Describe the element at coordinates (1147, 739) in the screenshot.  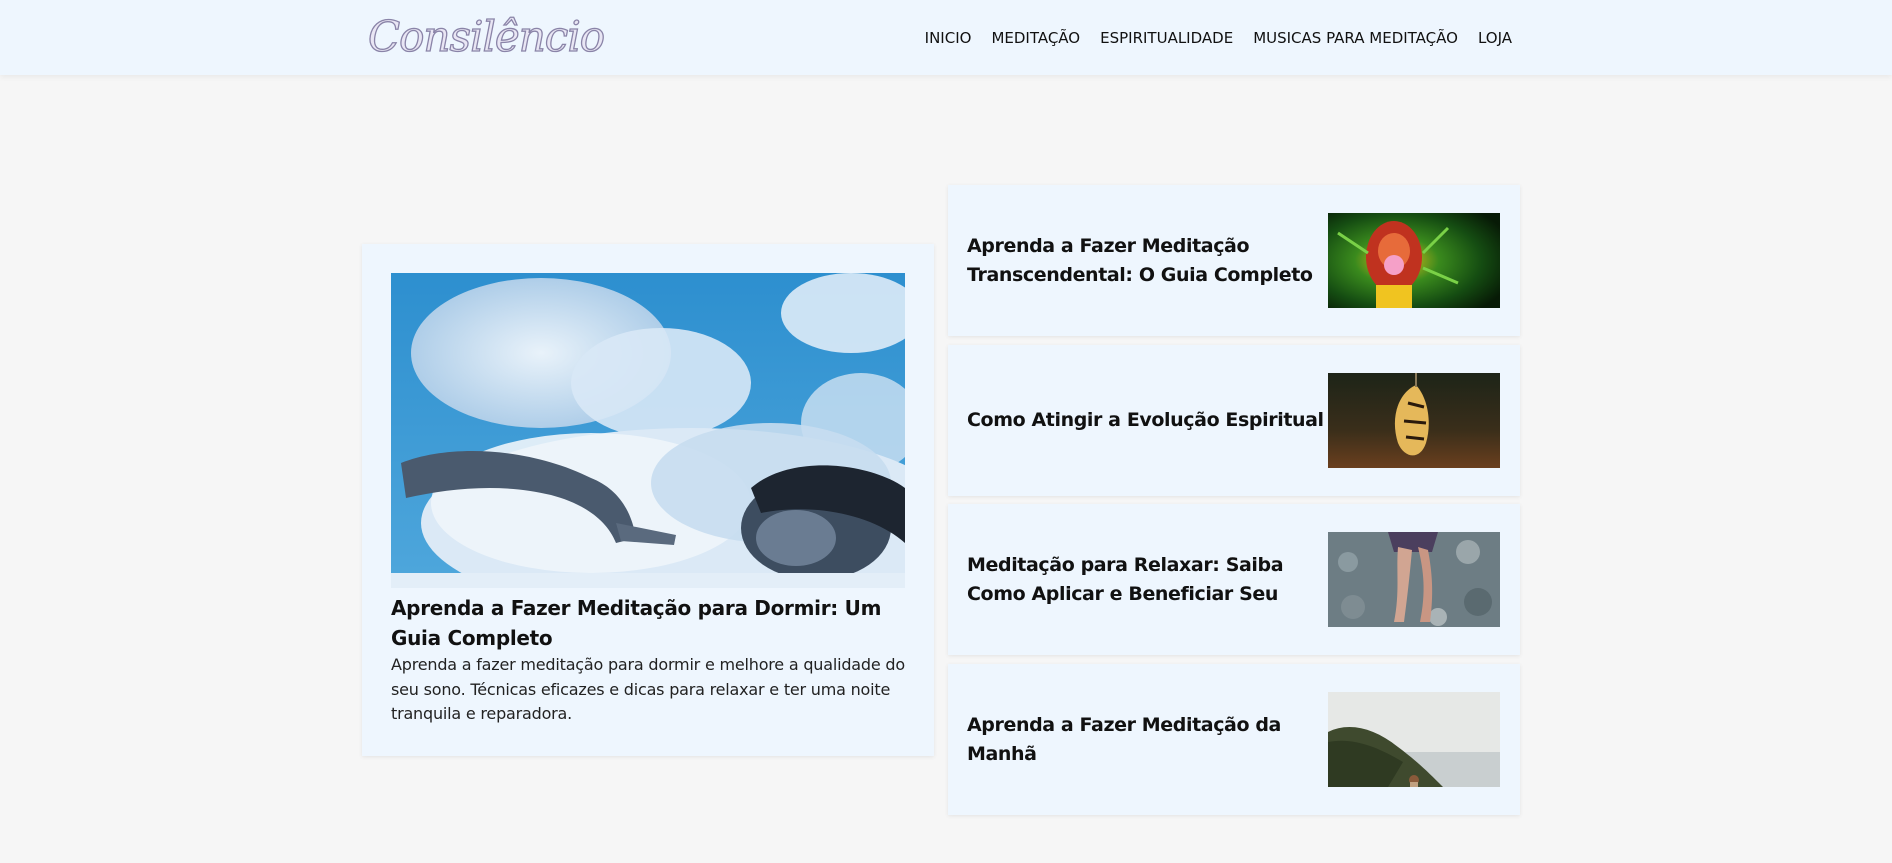
I see `side-post-title: Aprenda a Fazer Meditação da Manhã` at that location.